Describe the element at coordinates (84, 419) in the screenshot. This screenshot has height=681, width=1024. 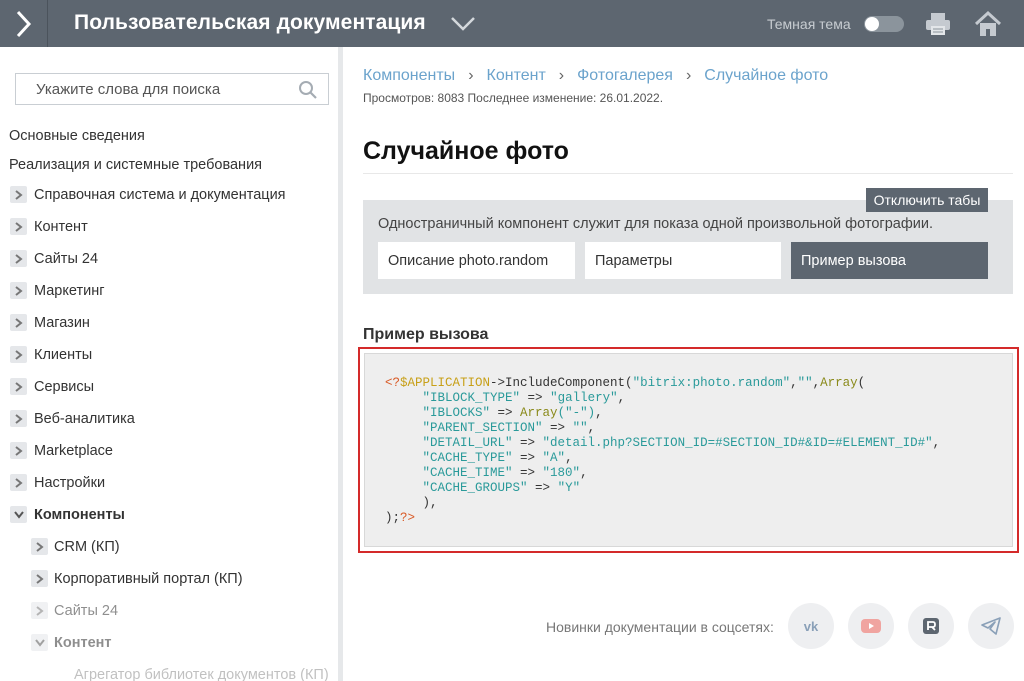
I see `sidebar-item-label: Веб-аналитика` at that location.